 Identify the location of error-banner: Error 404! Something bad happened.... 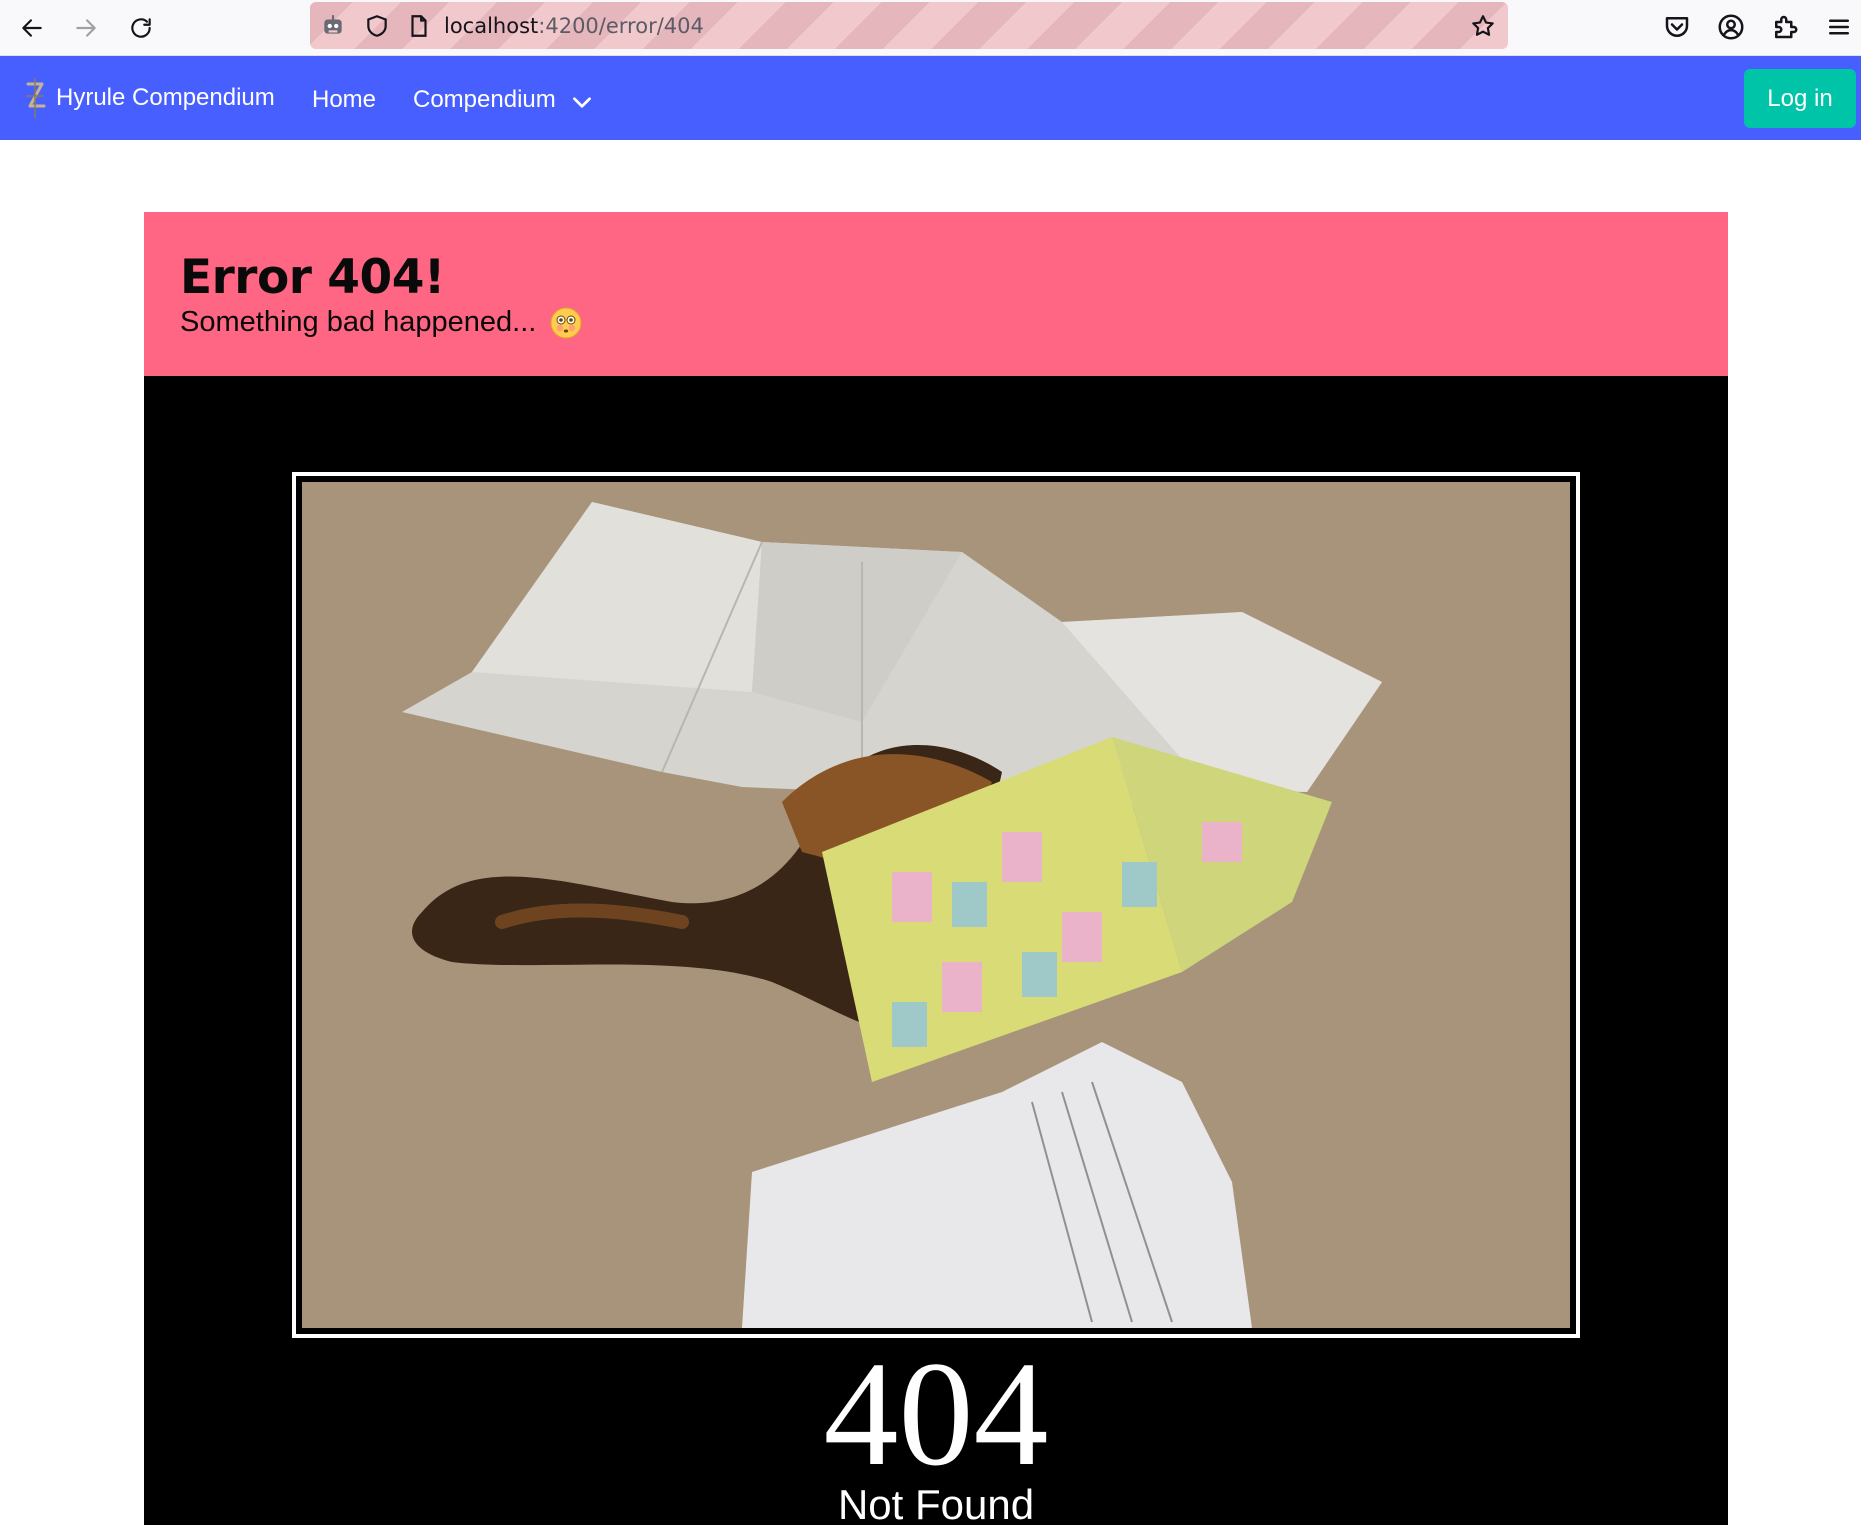
(936, 294).